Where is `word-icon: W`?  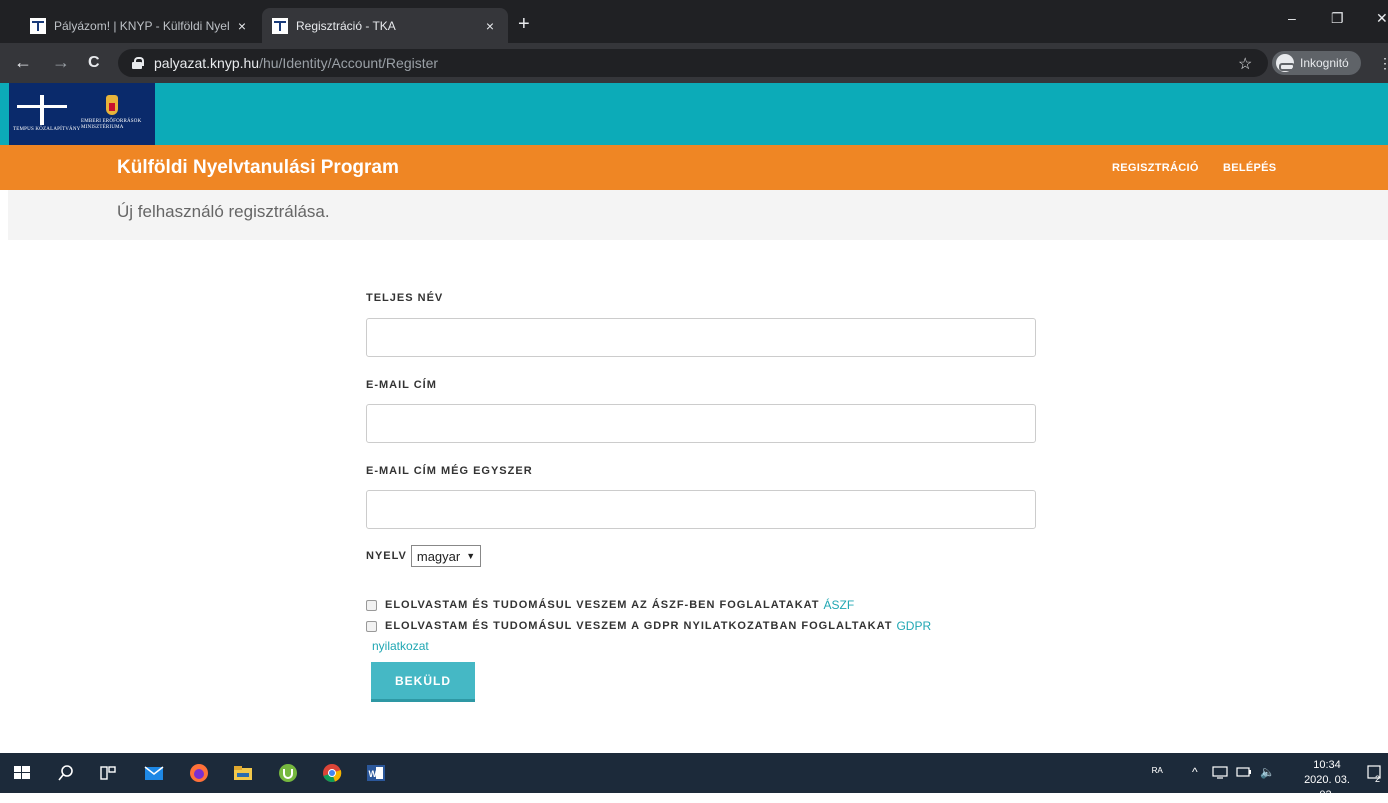
word-icon: W is located at coordinates (376, 773).